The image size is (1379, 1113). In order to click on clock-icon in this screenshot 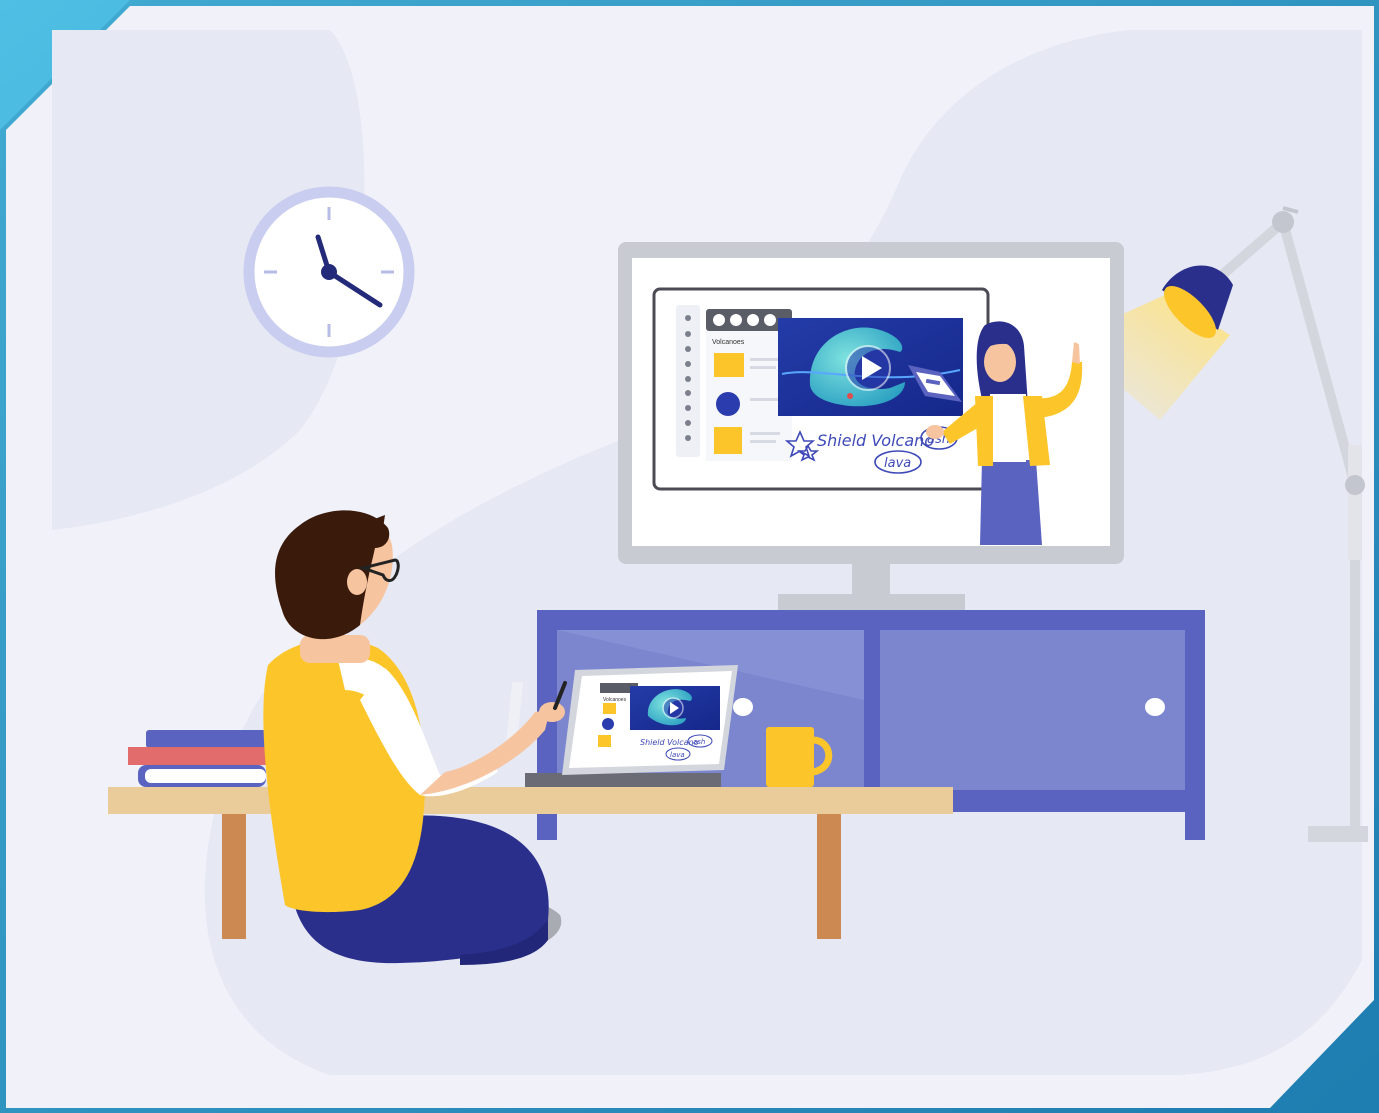, I will do `click(329, 272)`.